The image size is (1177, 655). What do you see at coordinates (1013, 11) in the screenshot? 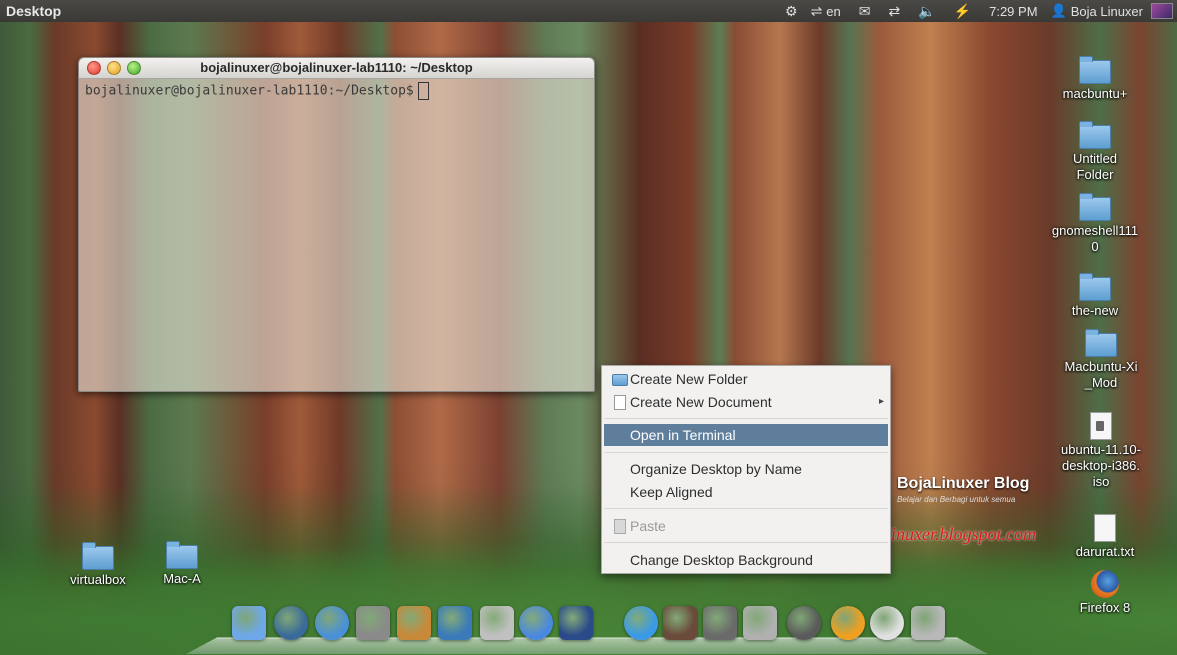
I see `clock: 7:29 PM` at bounding box center [1013, 11].